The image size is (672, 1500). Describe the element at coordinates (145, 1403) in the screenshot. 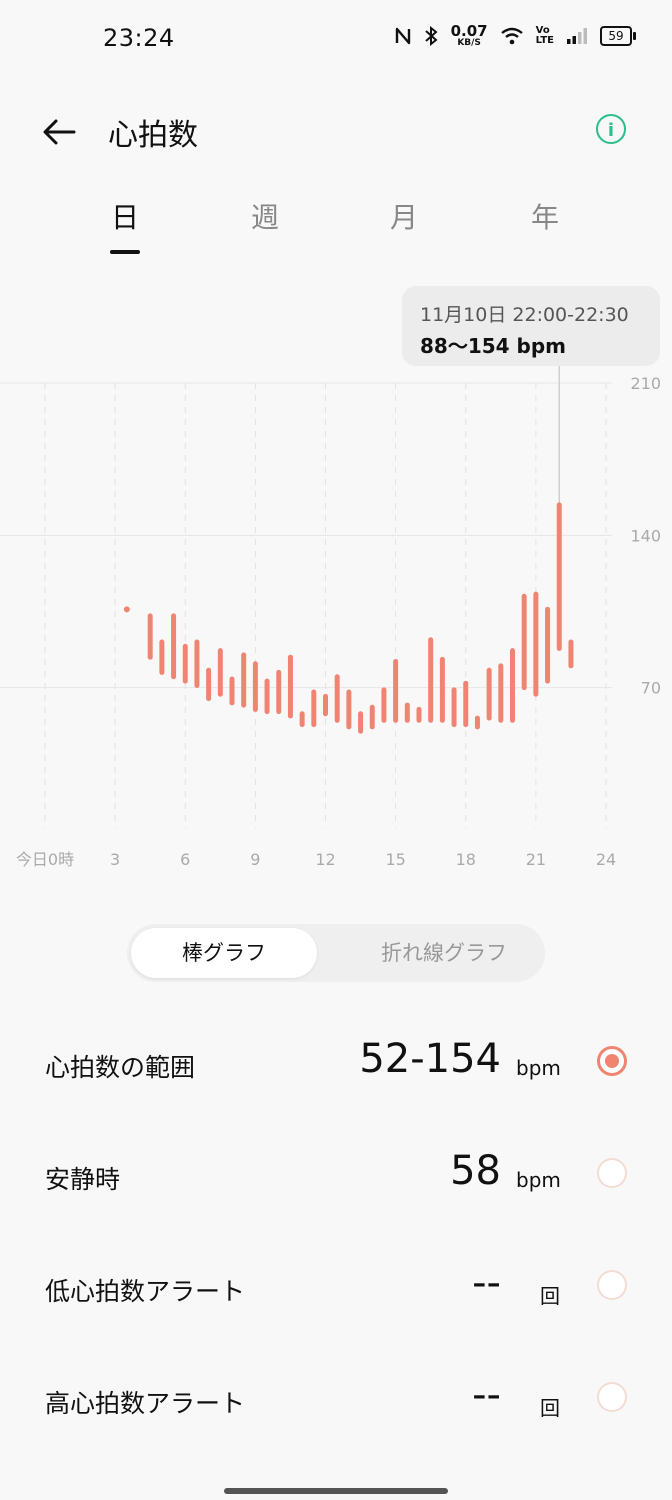

I see `metric-label: 高心拍数アラート` at that location.